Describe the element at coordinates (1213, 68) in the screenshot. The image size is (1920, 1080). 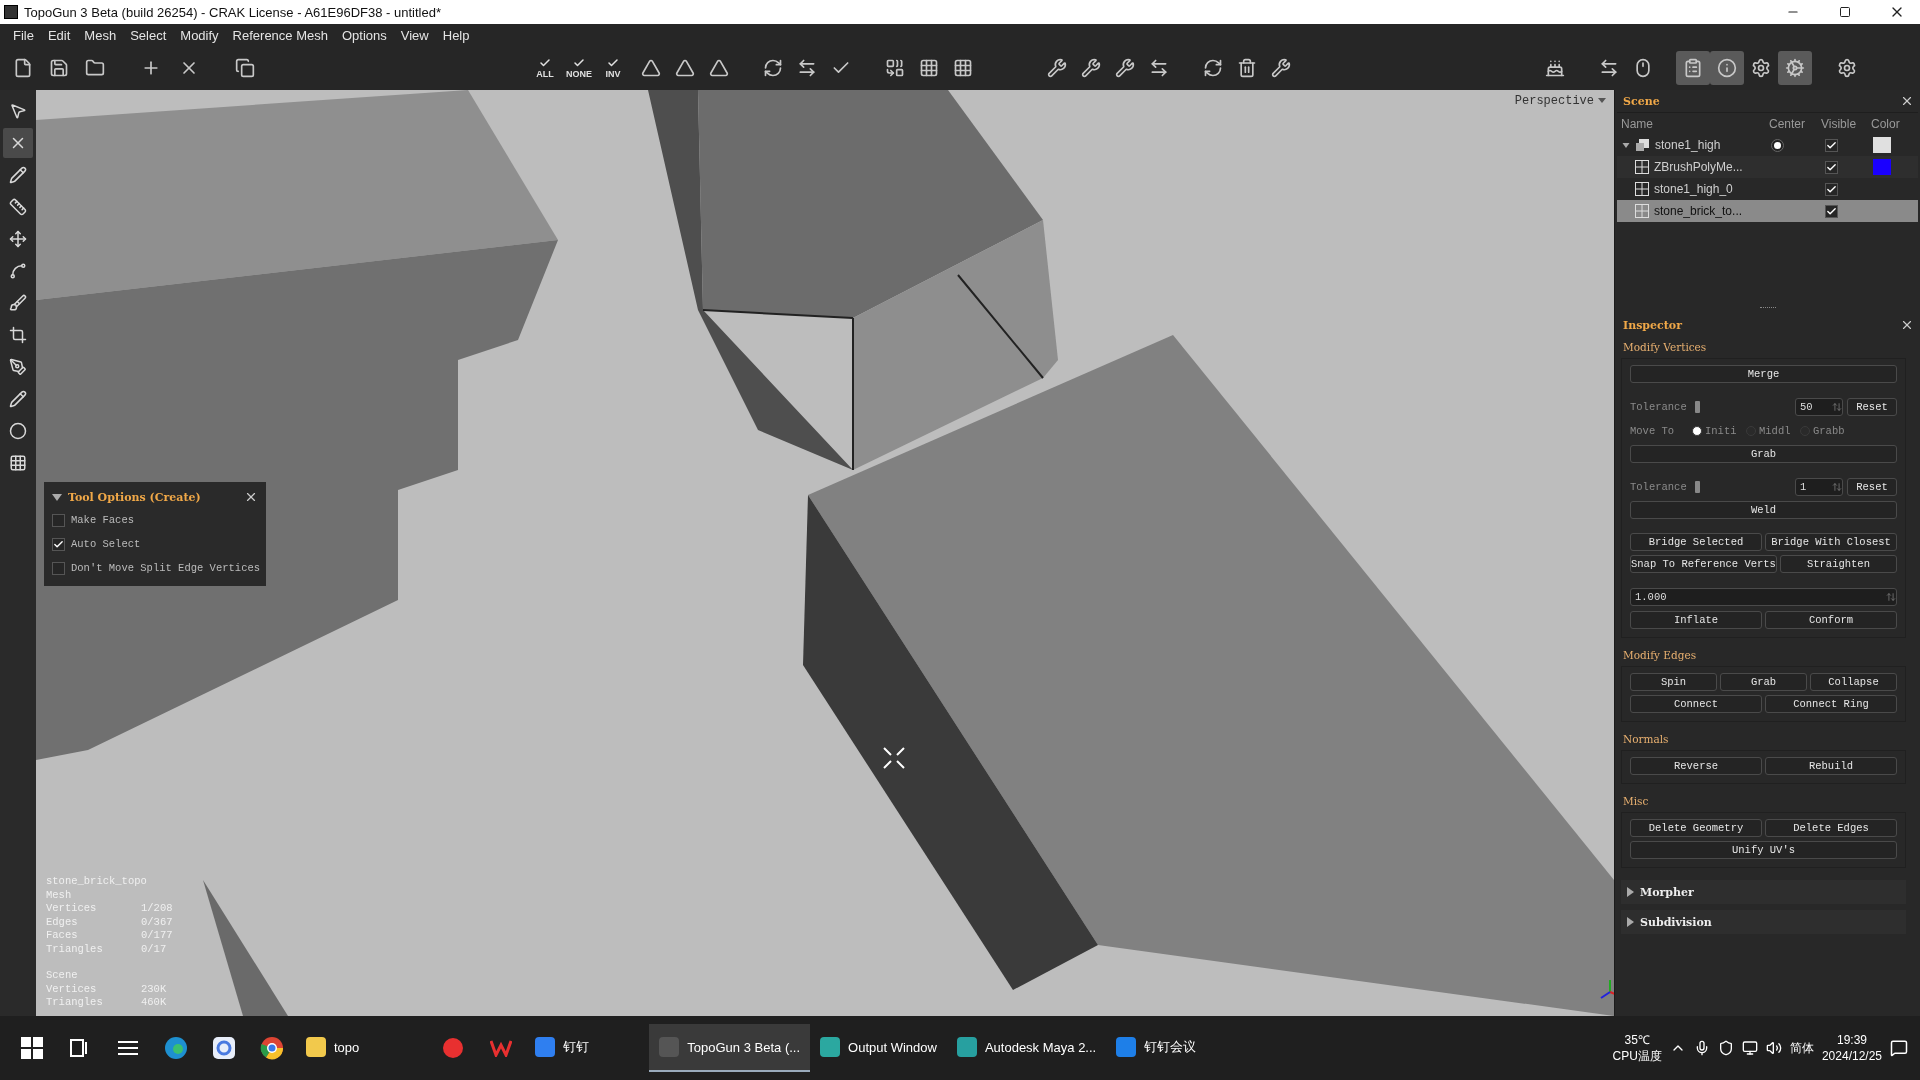
I see `refresh-icon` at that location.